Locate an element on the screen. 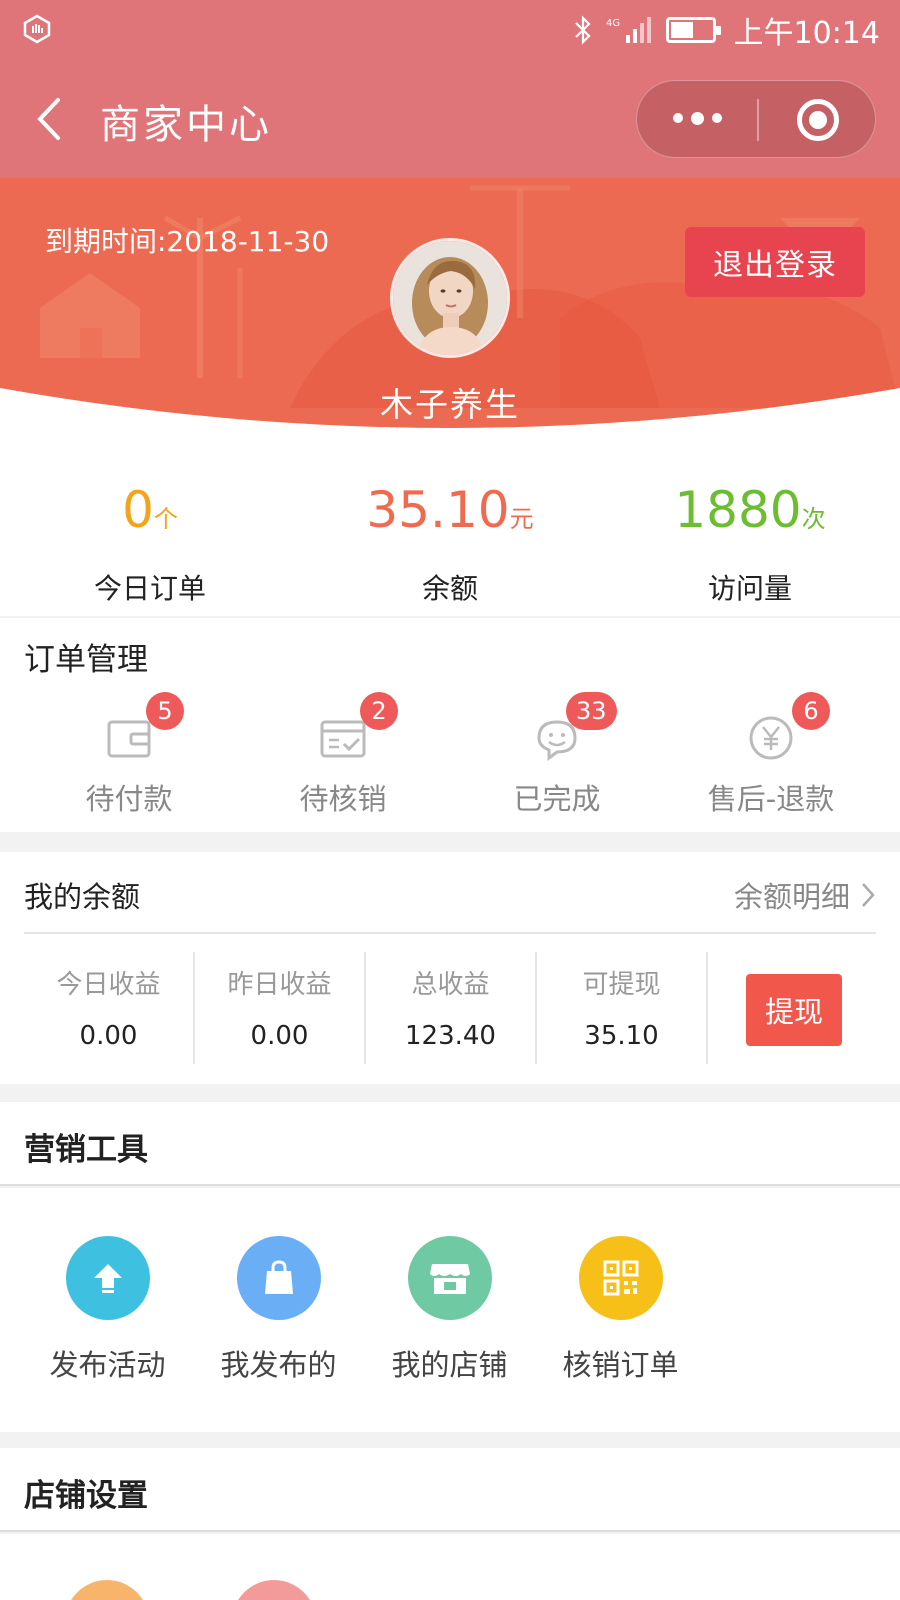 This screenshot has width=900, height=1600. balance-detail-link: 余额明细 is located at coordinates (805, 895).